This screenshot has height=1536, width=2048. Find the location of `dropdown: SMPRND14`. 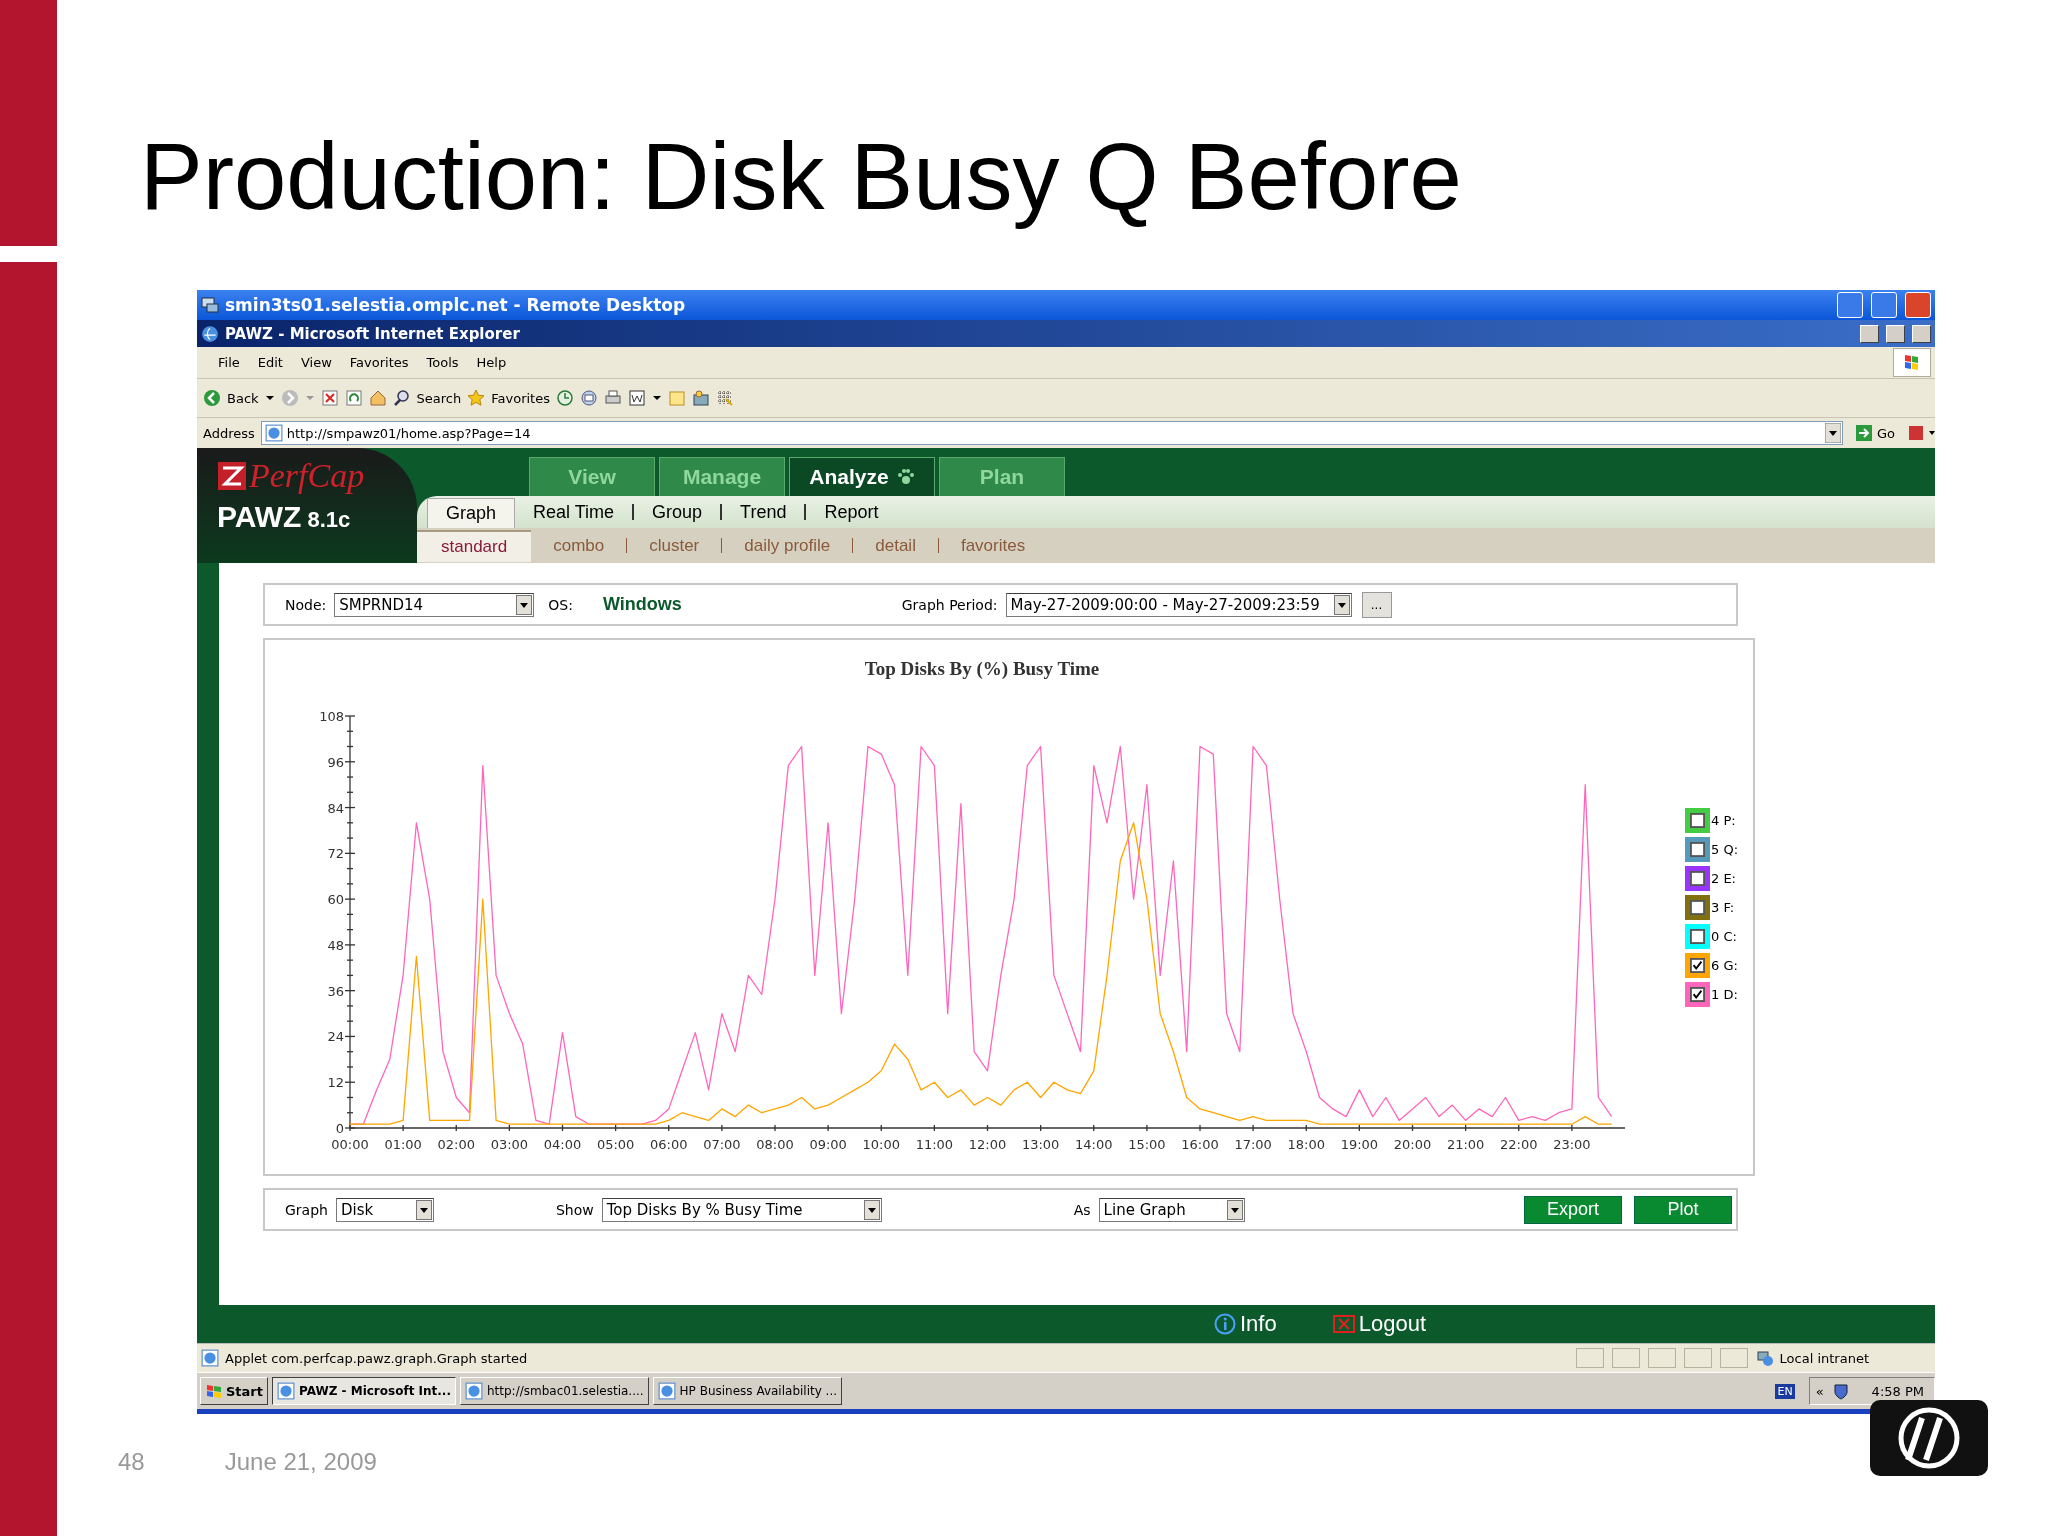

dropdown: SMPRND14 is located at coordinates (434, 604).